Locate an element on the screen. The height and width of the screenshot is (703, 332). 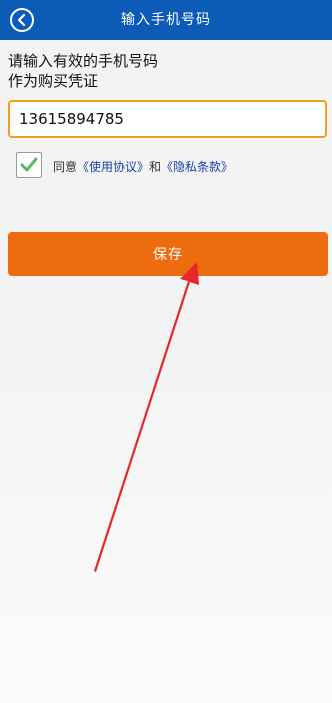
arrow-shape is located at coordinates (146, 417).